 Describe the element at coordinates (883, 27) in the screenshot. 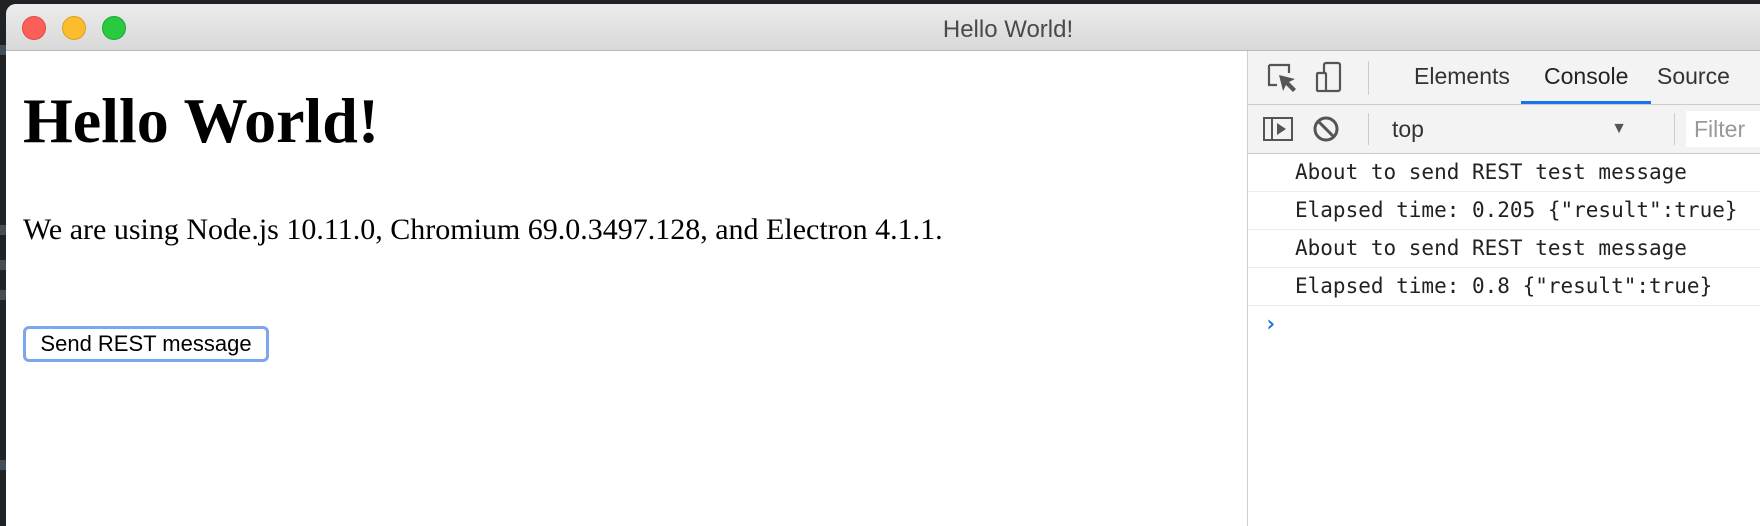

I see `title-bar: Hello World!` at that location.